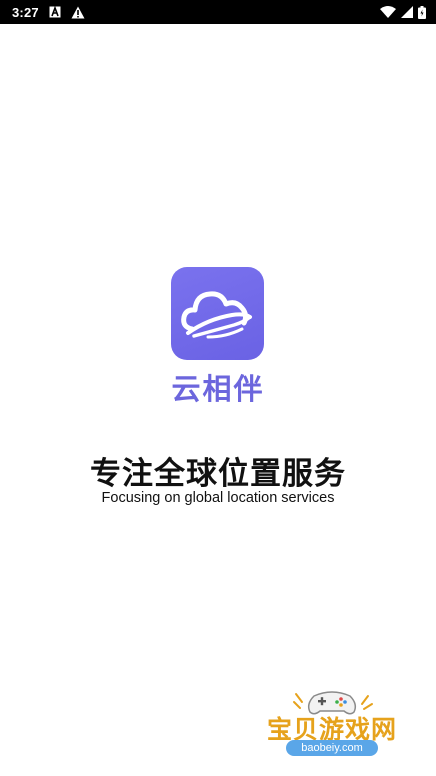 Image resolution: width=436 pixels, height=776 pixels. Describe the element at coordinates (25, 12) in the screenshot. I see `status-time: 3:27` at that location.